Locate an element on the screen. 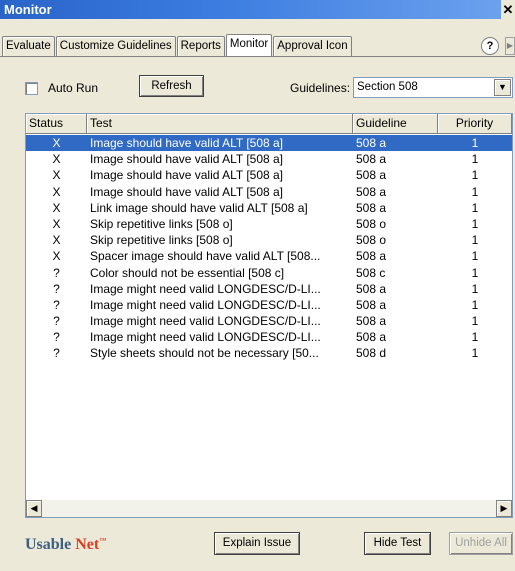 The image size is (515, 571). explain-issue-button: Explain Issue is located at coordinates (257, 543).